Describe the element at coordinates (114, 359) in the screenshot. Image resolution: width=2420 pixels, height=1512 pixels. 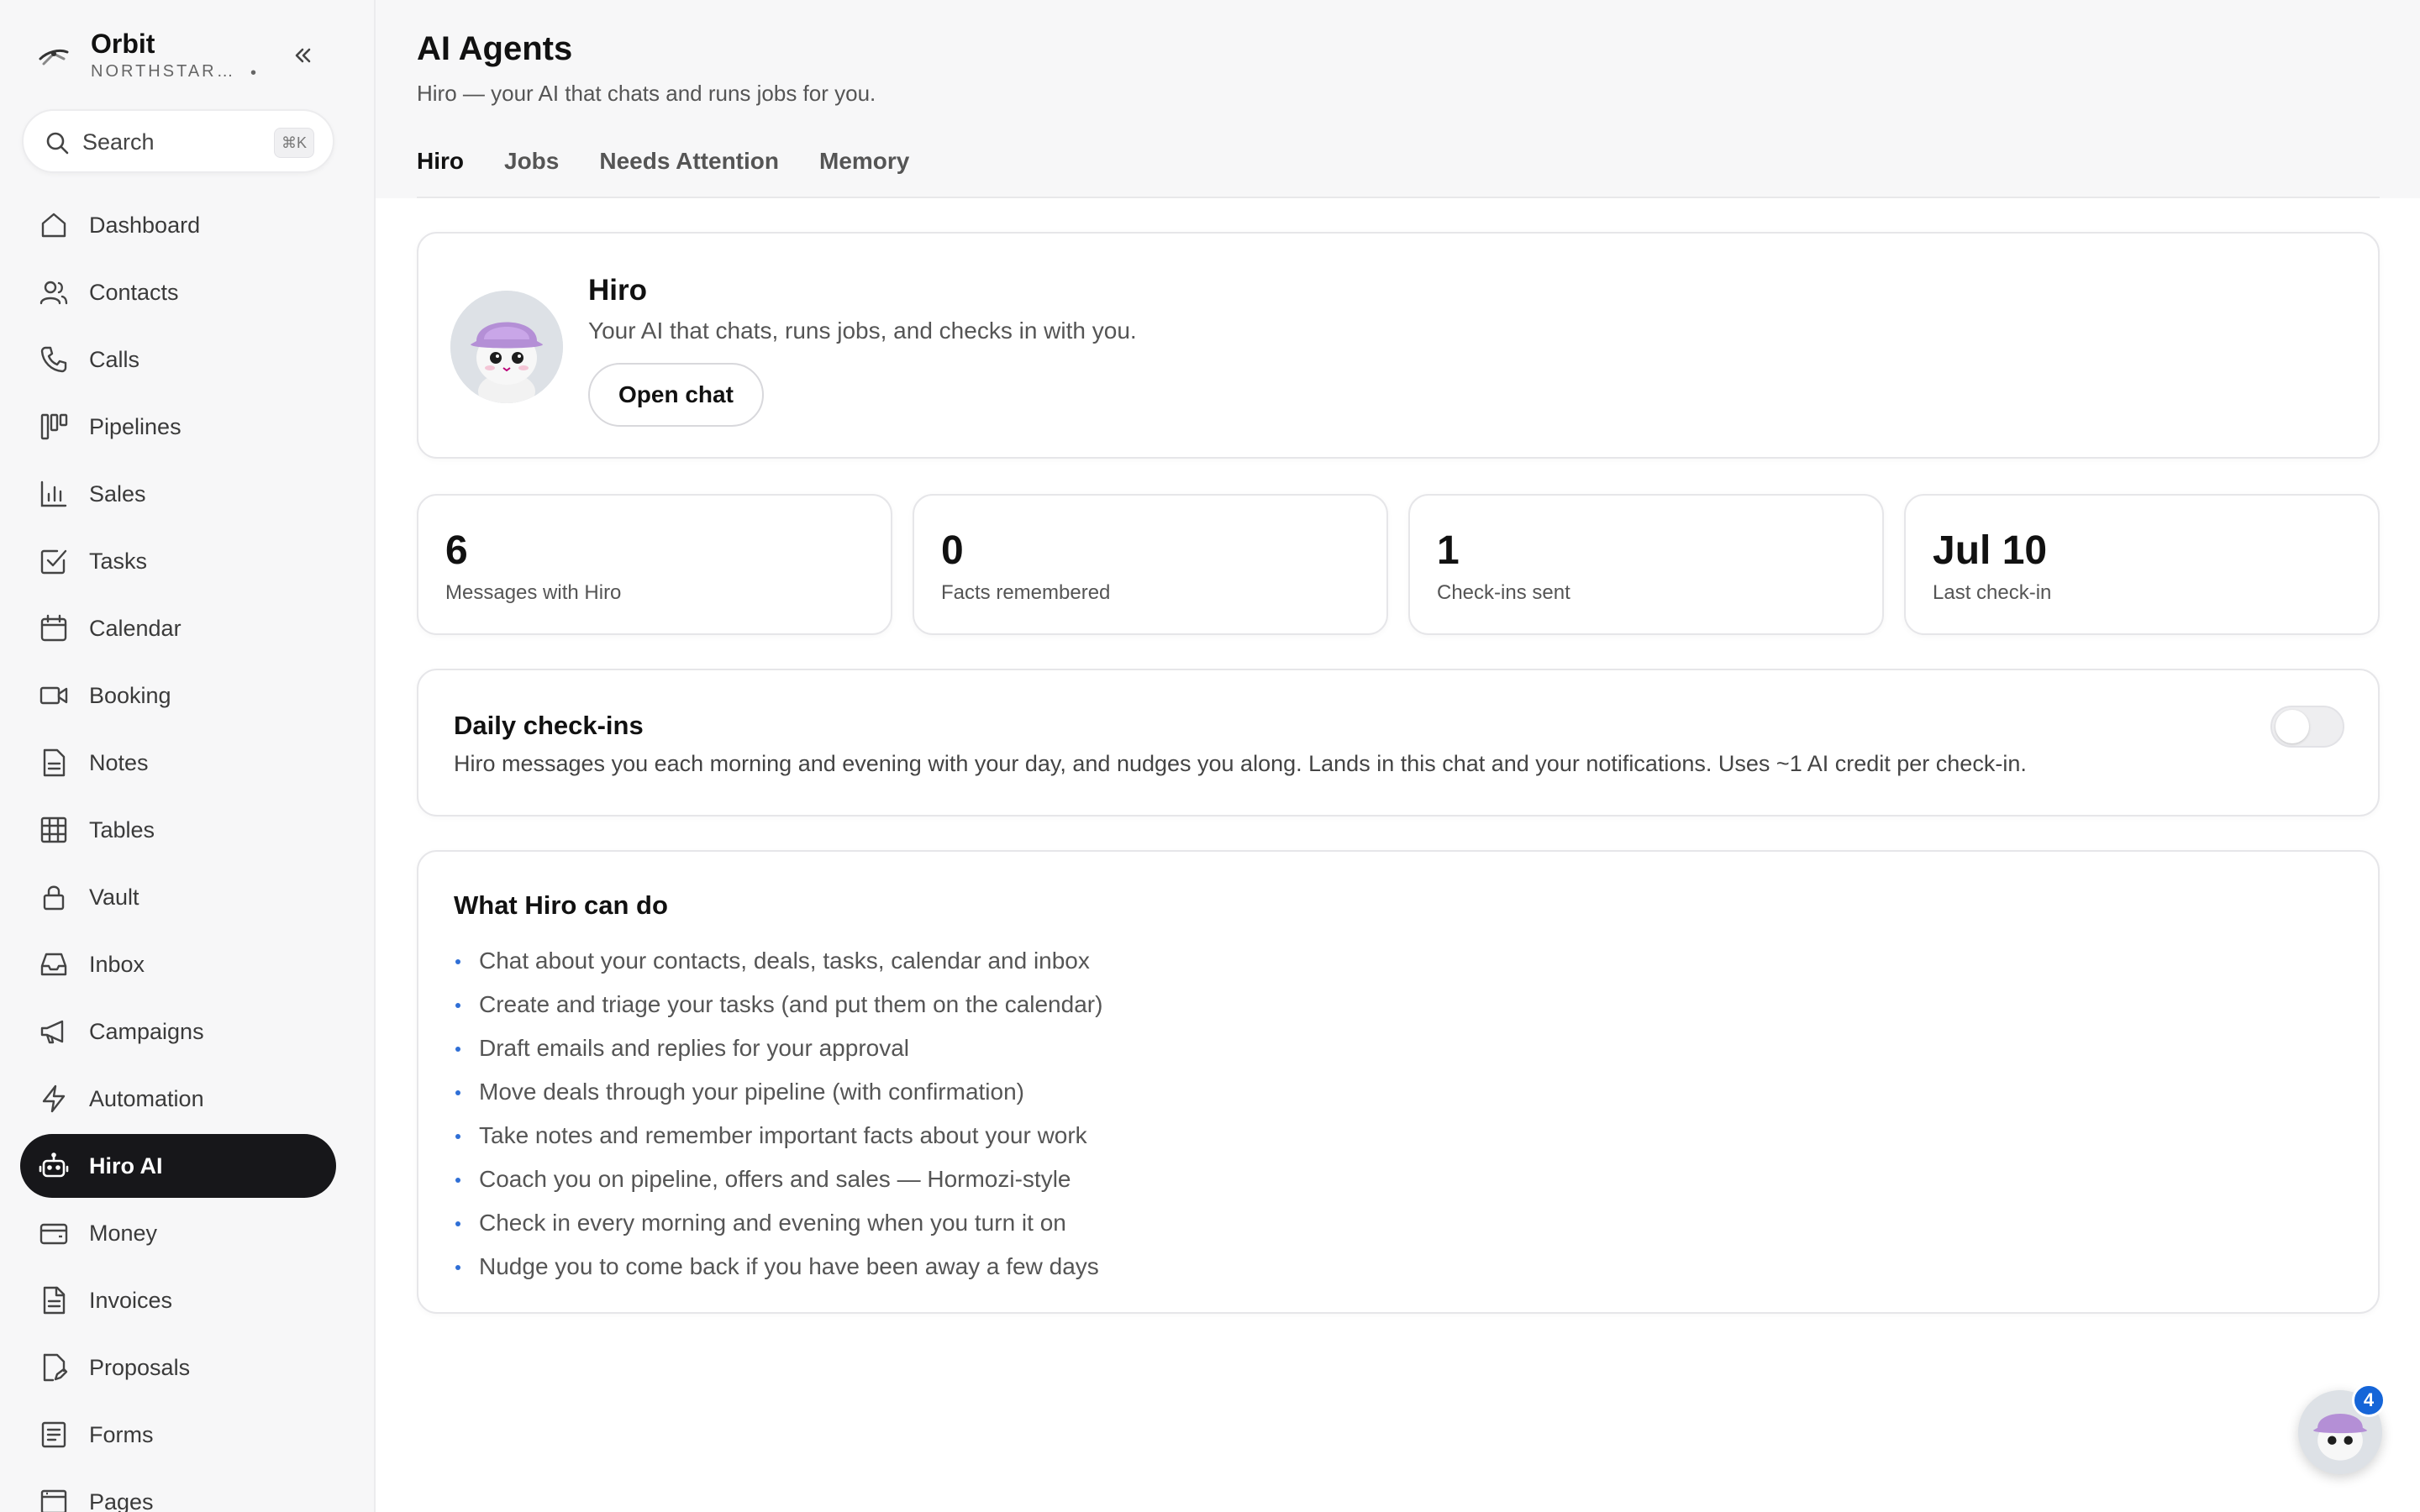
I see `sidebar-item-label: Calls` at that location.